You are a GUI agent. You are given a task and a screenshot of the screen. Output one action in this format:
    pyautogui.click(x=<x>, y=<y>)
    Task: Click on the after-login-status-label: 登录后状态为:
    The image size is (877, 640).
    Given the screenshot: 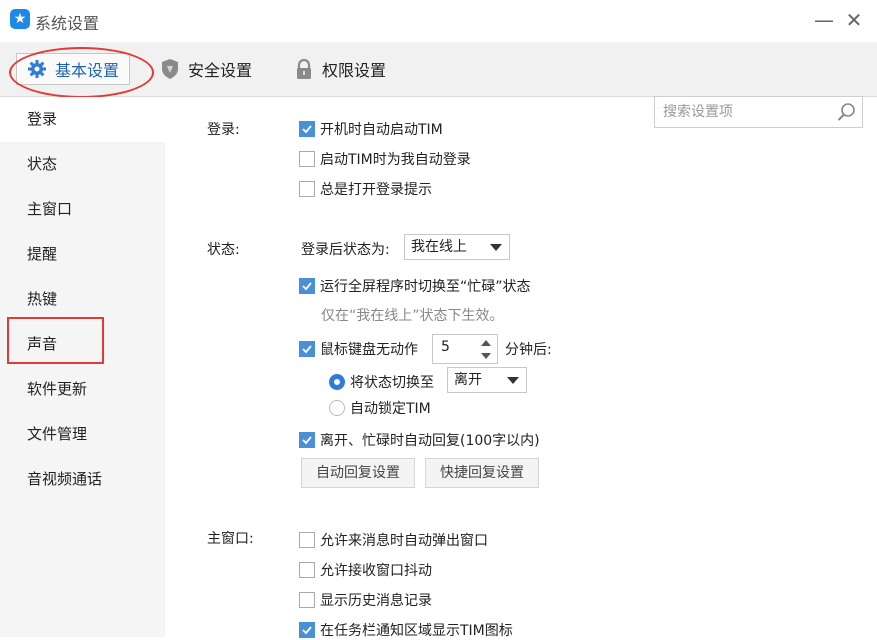 What is the action you would take?
    pyautogui.click(x=345, y=250)
    